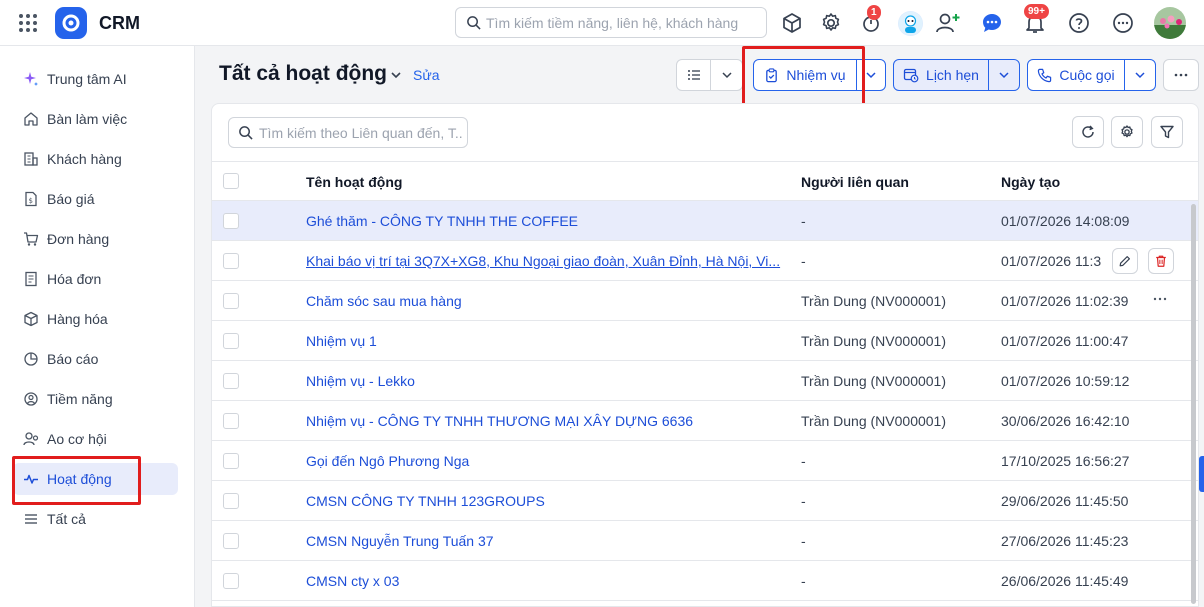 The width and height of the screenshot is (1204, 607). What do you see at coordinates (1004, 75) in the screenshot?
I see `appointment-dropdown-button` at bounding box center [1004, 75].